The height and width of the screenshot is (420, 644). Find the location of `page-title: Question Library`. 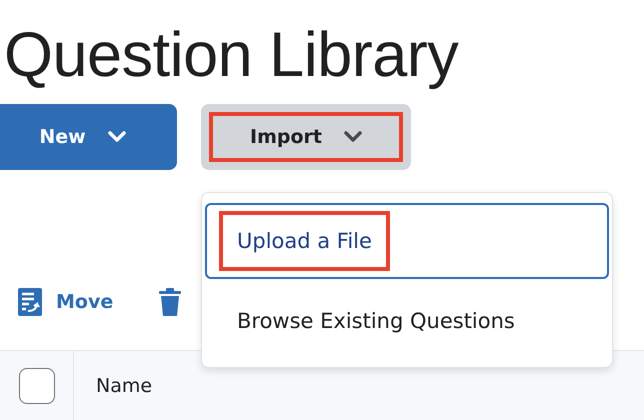

page-title: Question Library is located at coordinates (231, 55).